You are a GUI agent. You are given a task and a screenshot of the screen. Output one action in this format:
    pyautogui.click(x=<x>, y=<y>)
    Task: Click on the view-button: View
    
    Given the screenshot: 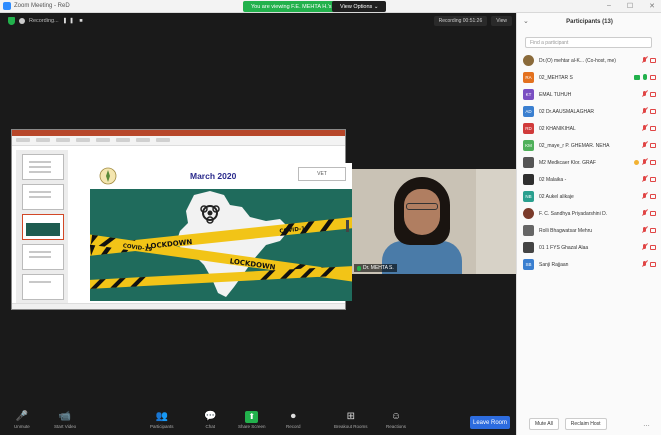 What is the action you would take?
    pyautogui.click(x=501, y=21)
    